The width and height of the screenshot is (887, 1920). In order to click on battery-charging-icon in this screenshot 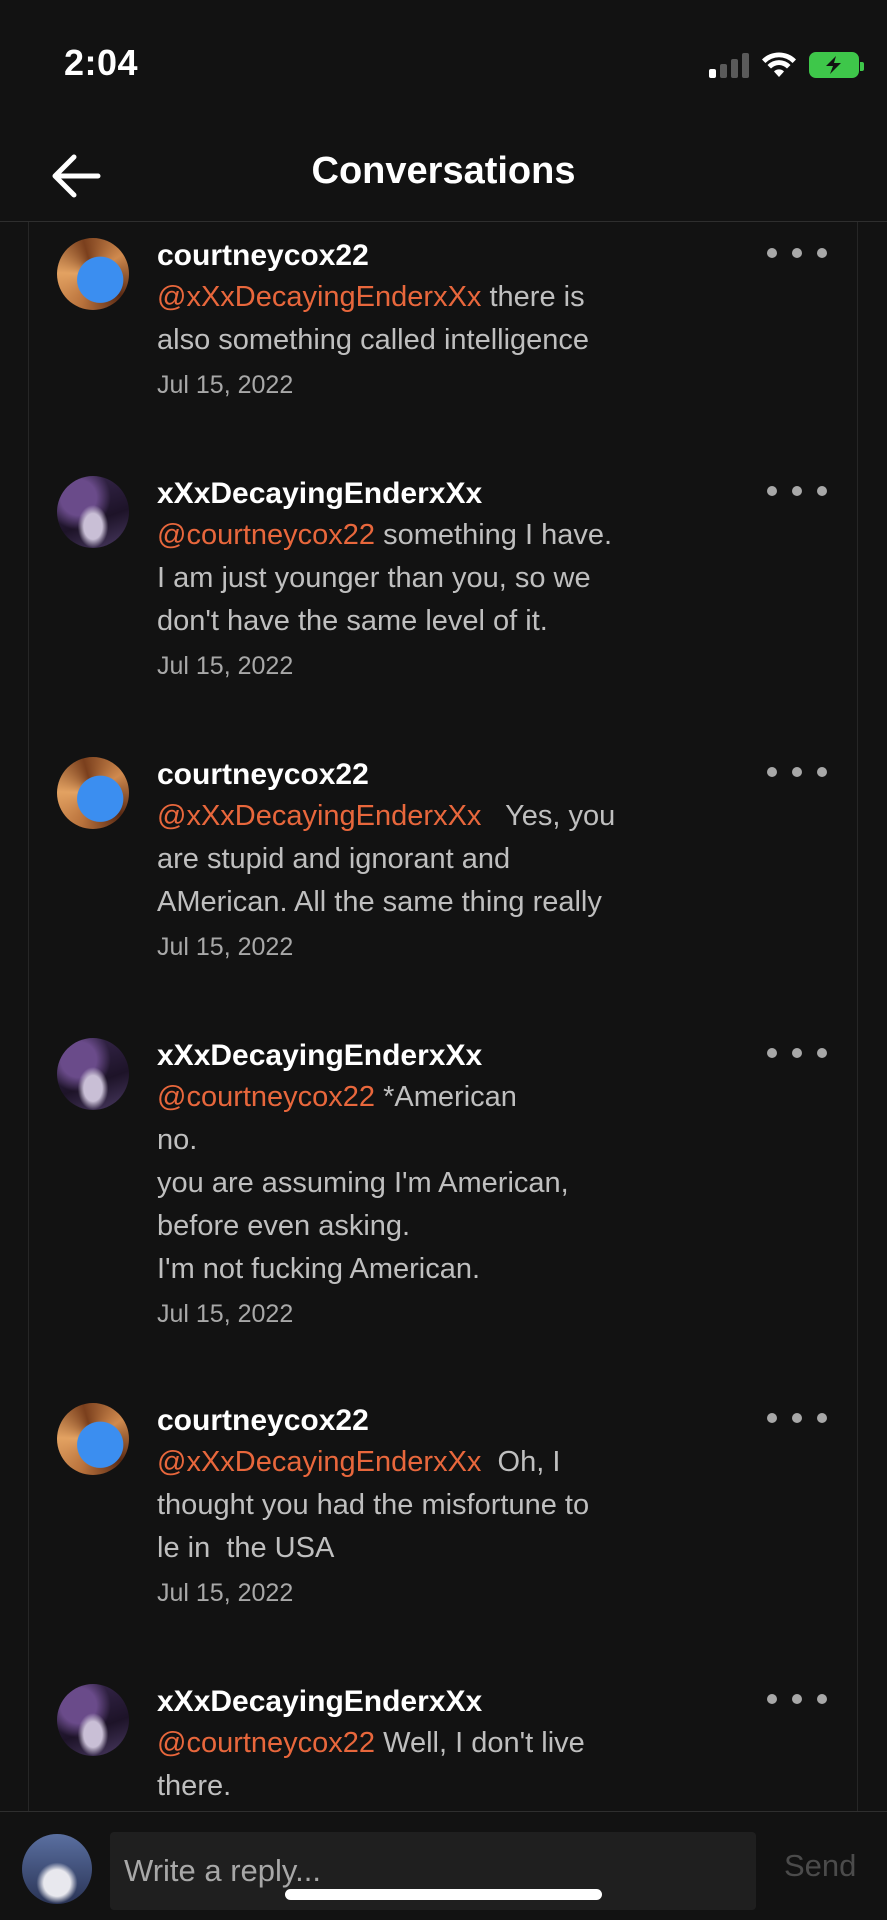, I will do `click(836, 65)`.